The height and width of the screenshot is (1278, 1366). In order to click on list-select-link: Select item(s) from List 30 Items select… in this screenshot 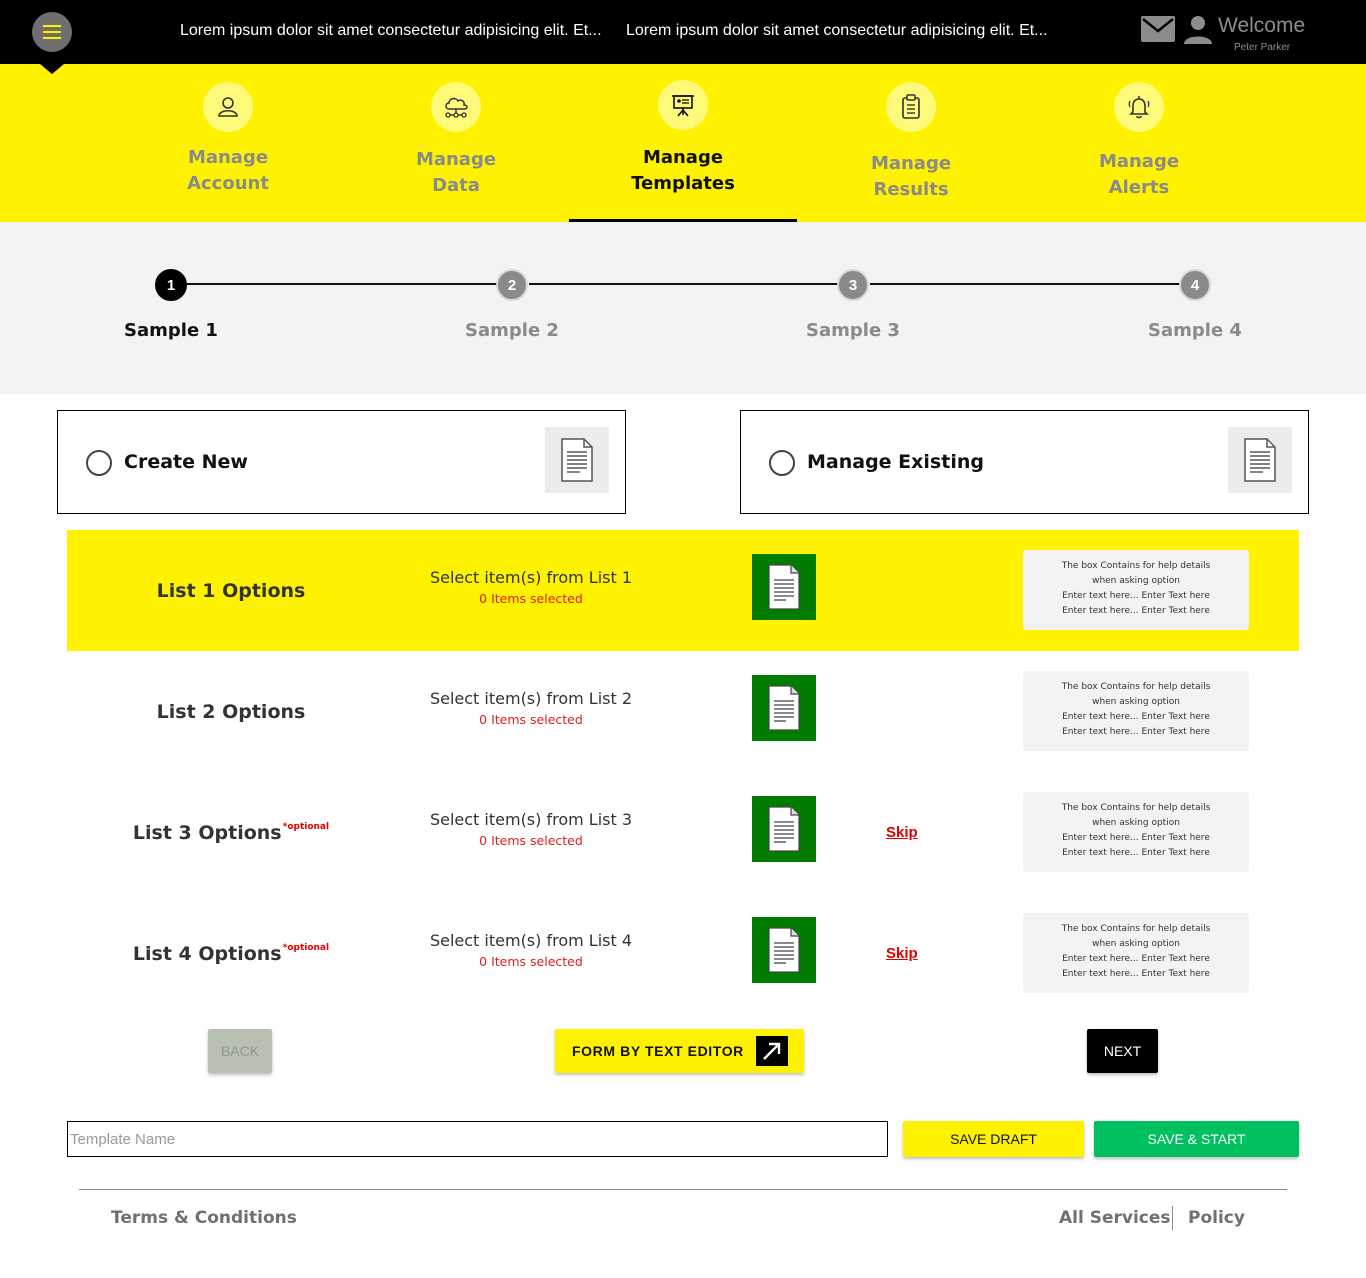, I will do `click(531, 829)`.